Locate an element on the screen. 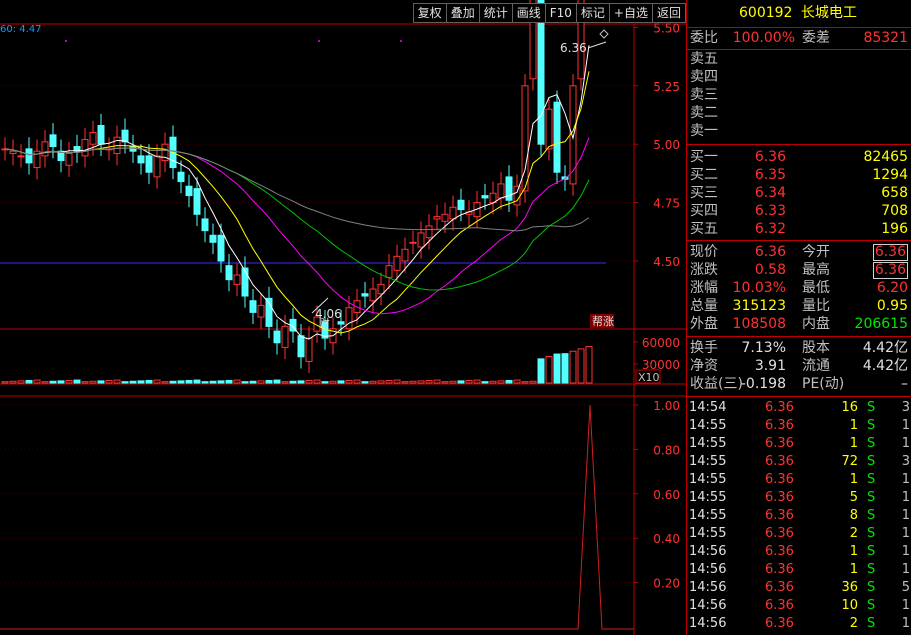 The height and width of the screenshot is (635, 911). back-button: 返回 is located at coordinates (668, 13).